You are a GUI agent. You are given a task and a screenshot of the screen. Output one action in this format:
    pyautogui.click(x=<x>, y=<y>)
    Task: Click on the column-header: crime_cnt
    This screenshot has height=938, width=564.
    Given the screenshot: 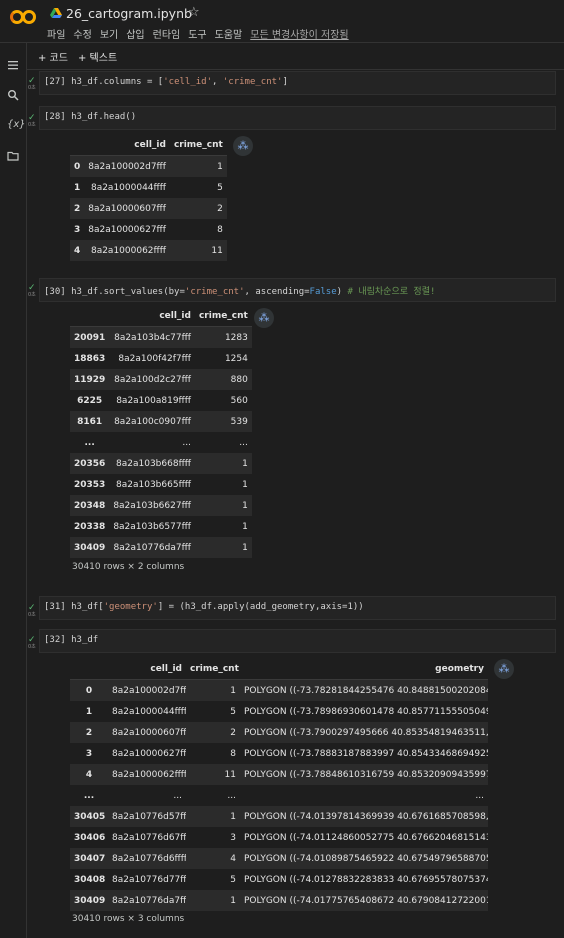 What is the action you would take?
    pyautogui.click(x=213, y=669)
    